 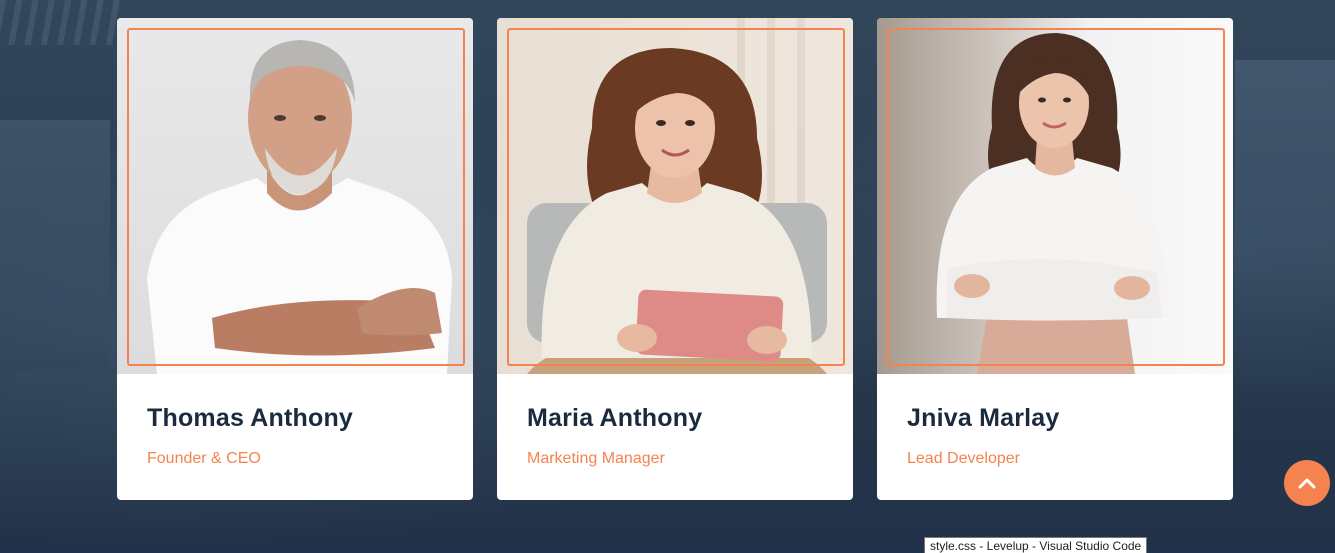 What do you see at coordinates (204, 458) in the screenshot?
I see `member-role: Founder & CEO` at bounding box center [204, 458].